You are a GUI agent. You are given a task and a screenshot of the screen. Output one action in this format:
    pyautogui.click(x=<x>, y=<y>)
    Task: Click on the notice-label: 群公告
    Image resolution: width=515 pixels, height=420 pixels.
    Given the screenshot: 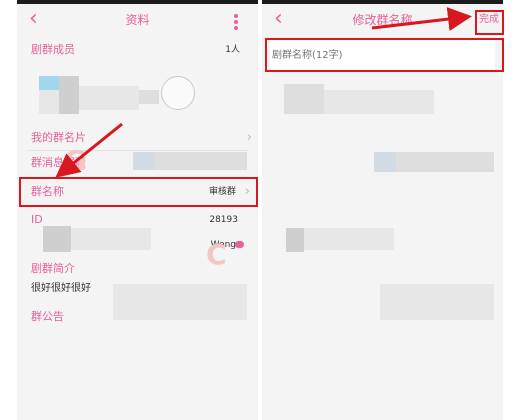 What is the action you would take?
    pyautogui.click(x=47, y=316)
    